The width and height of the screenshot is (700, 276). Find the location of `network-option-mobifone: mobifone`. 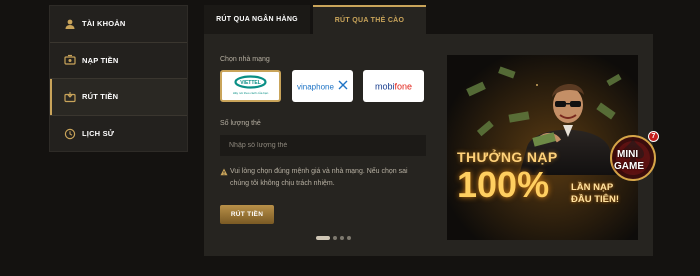

network-option-mobifone: mobifone is located at coordinates (393, 86).